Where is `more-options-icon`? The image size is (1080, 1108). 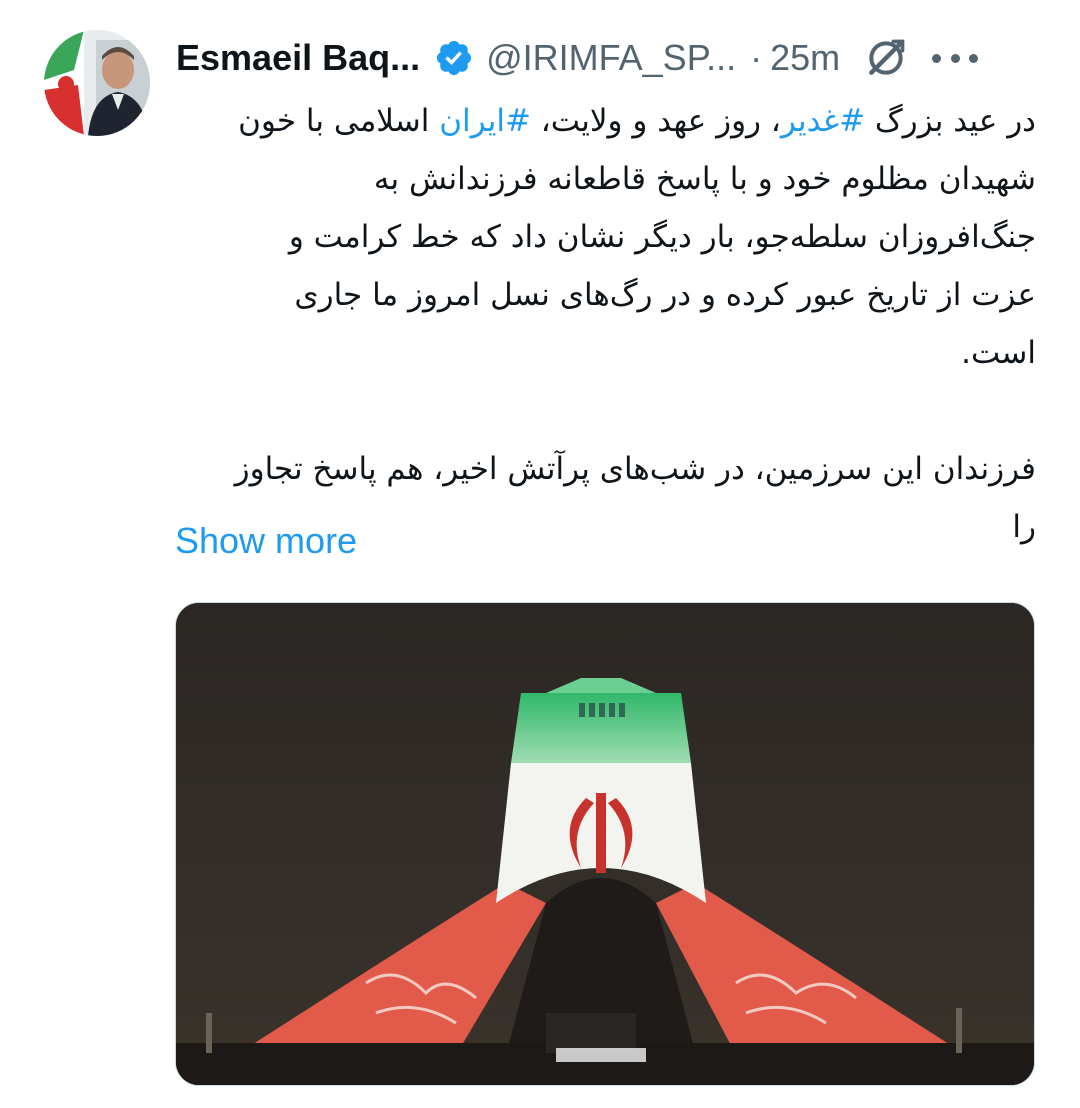 more-options-icon is located at coordinates (955, 58).